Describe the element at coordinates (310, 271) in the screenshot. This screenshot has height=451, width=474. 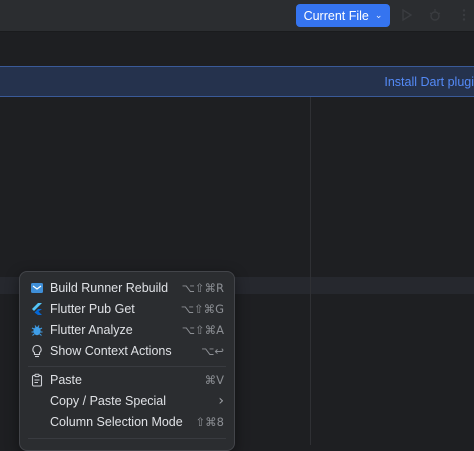
I see `right-margin-guide` at that location.